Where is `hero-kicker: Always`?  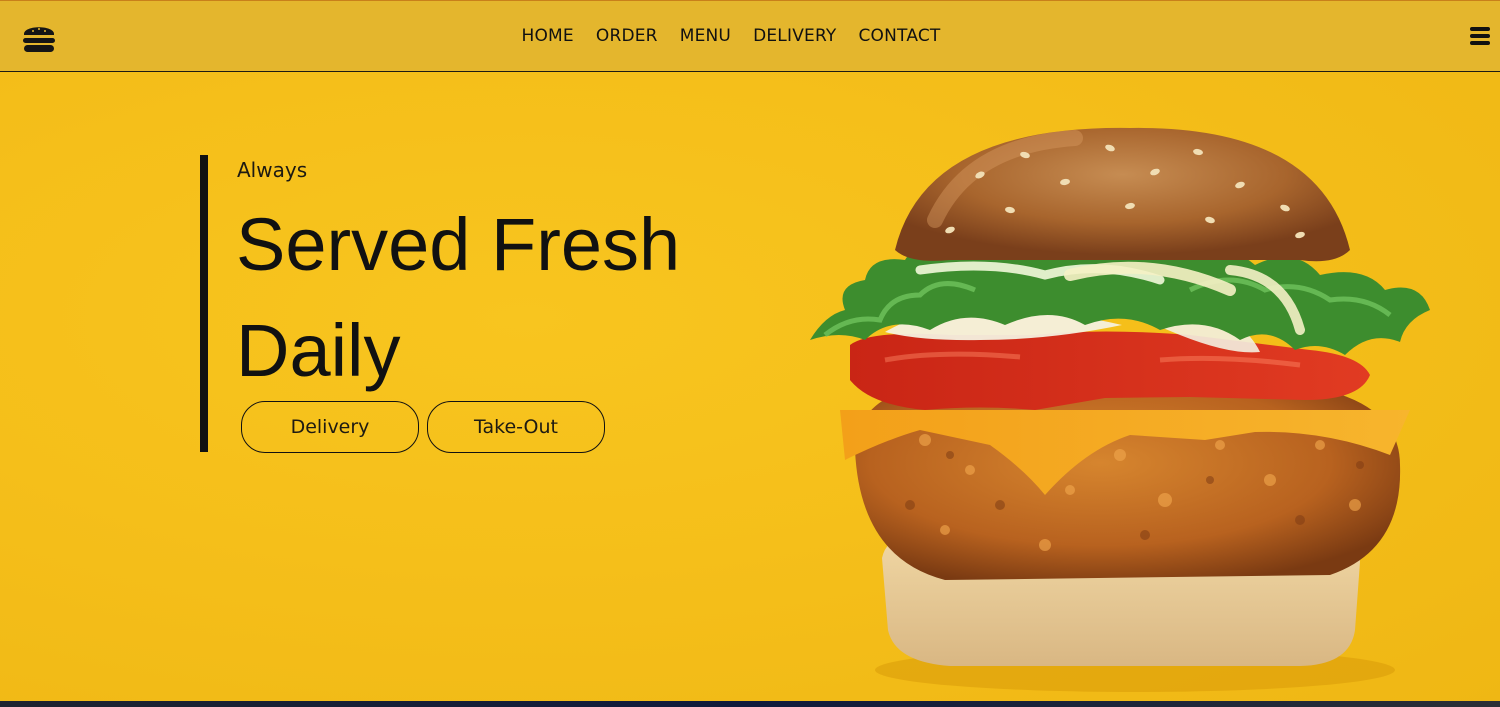
hero-kicker: Always is located at coordinates (272, 170).